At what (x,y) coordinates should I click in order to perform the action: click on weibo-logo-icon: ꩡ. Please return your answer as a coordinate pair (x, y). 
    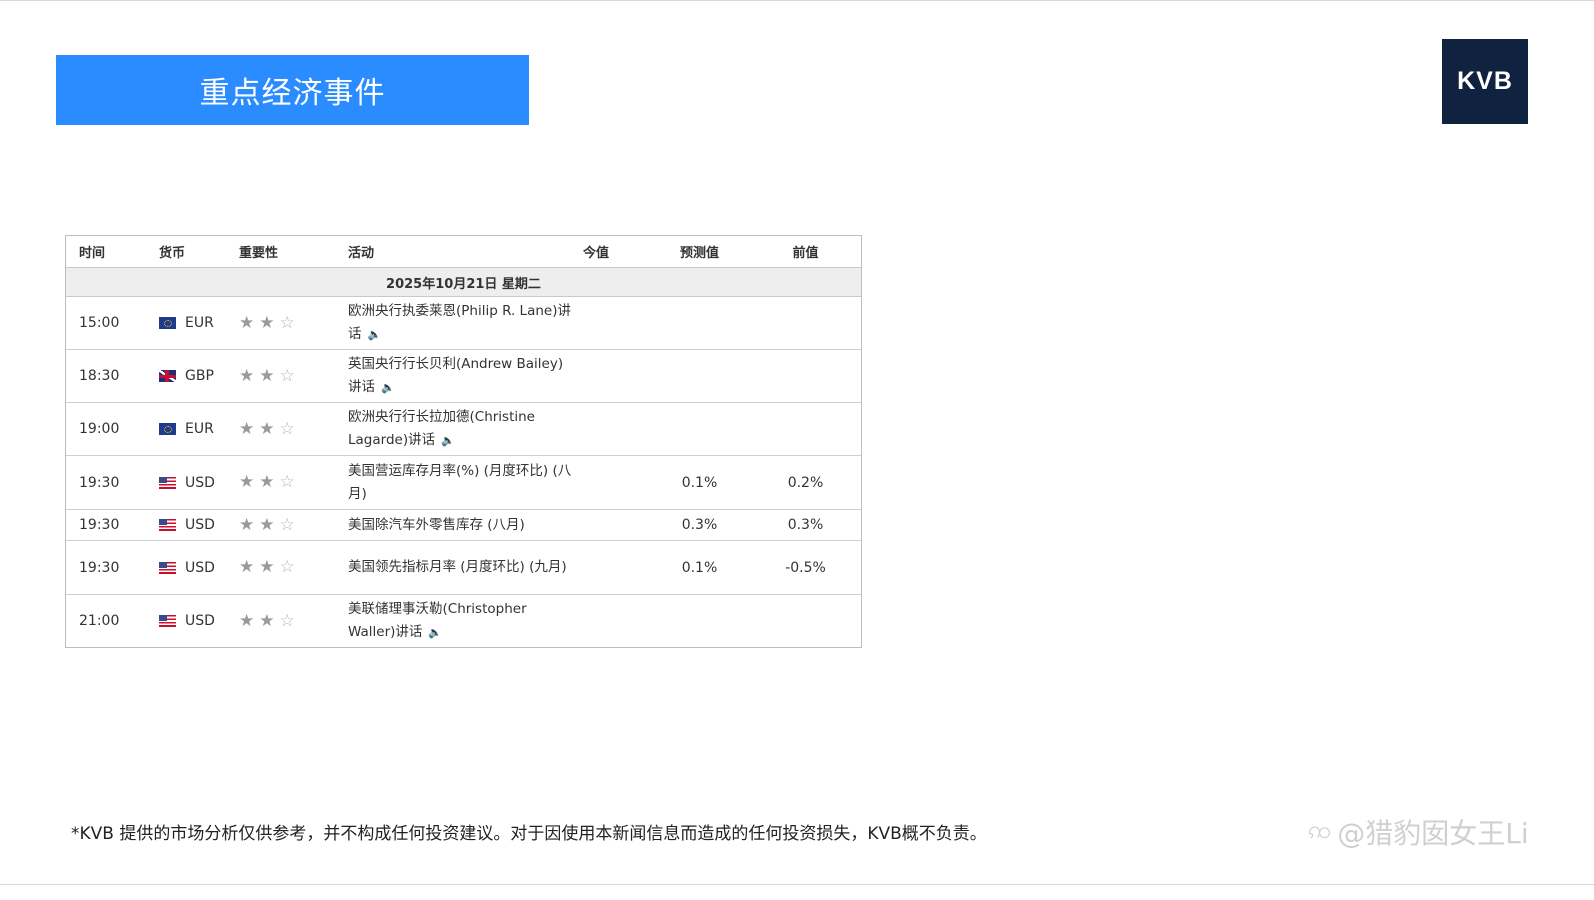
    Looking at the image, I should click on (1320, 830).